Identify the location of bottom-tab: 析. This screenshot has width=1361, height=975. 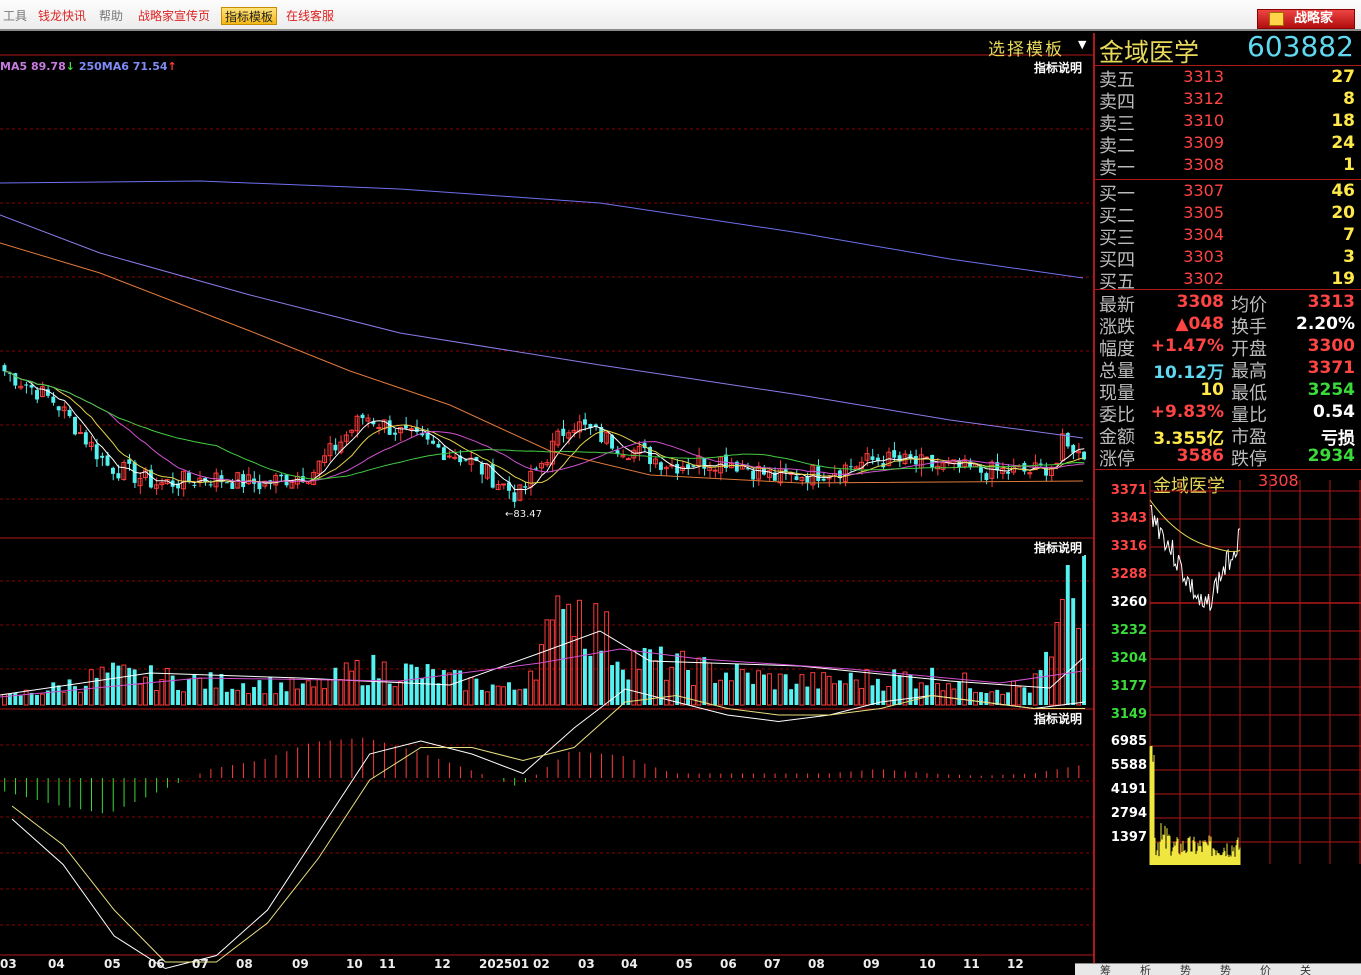
(1145, 968).